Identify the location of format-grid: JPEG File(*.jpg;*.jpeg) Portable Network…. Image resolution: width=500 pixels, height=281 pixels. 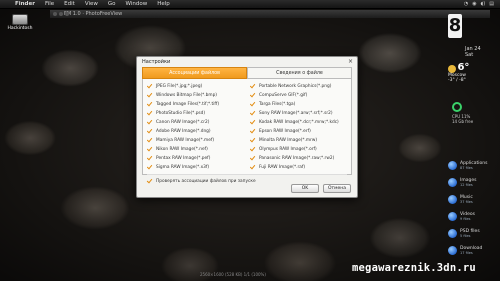
(247, 127).